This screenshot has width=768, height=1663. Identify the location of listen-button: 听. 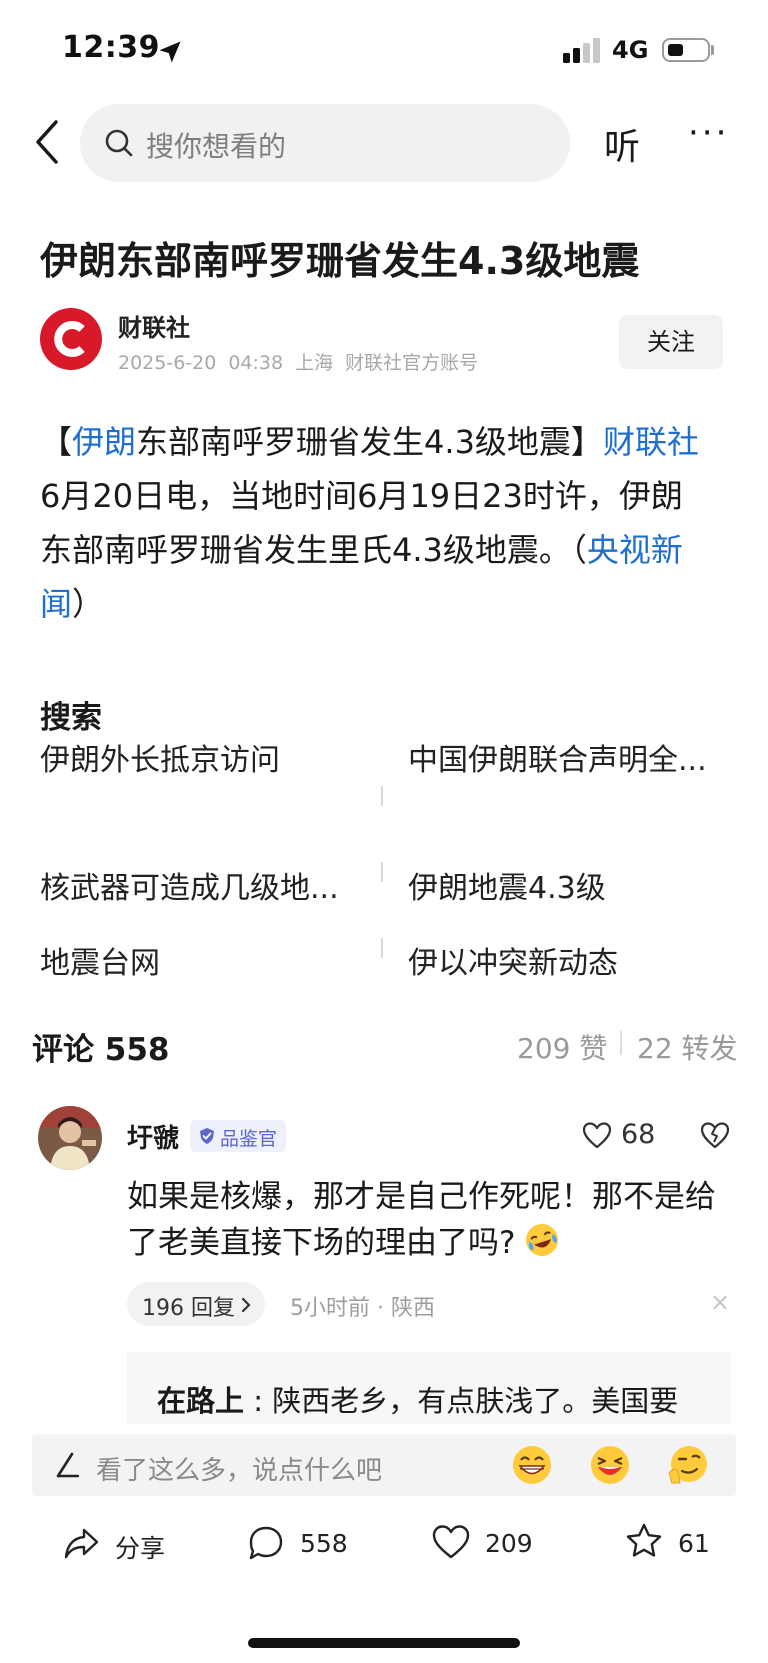
(622, 144).